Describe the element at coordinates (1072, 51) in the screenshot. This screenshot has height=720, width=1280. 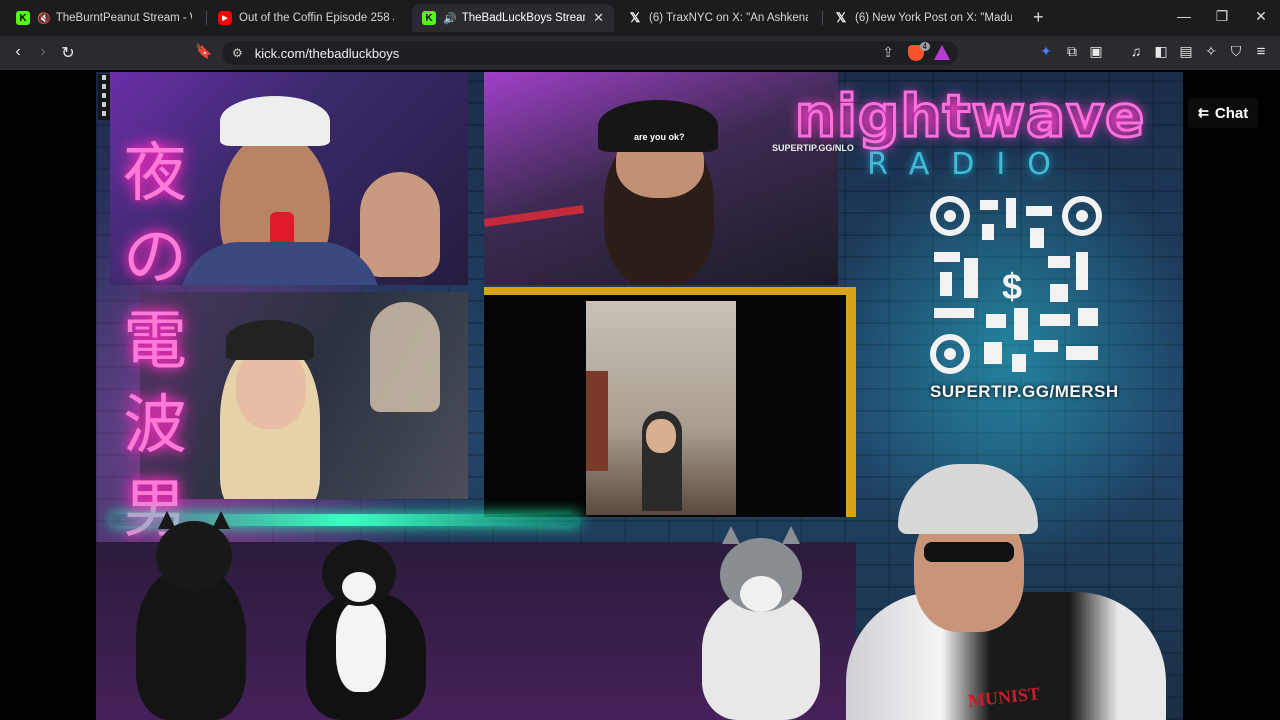
I see `extensions-icon: ⧉` at that location.